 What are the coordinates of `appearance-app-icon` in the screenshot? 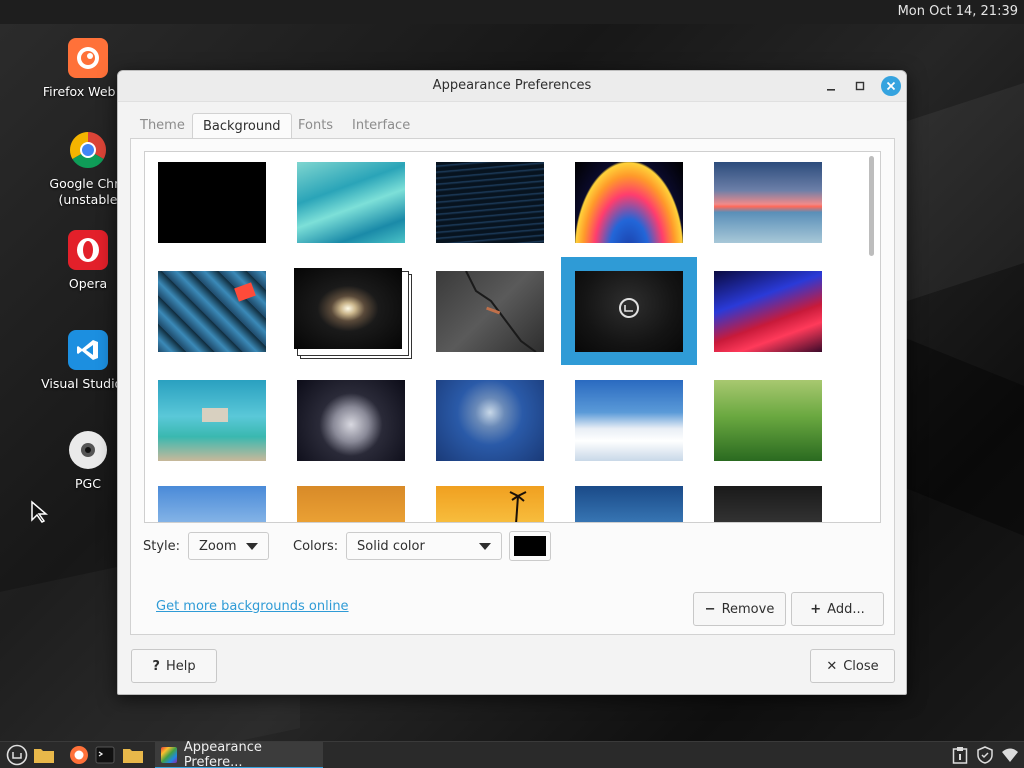 It's located at (169, 754).